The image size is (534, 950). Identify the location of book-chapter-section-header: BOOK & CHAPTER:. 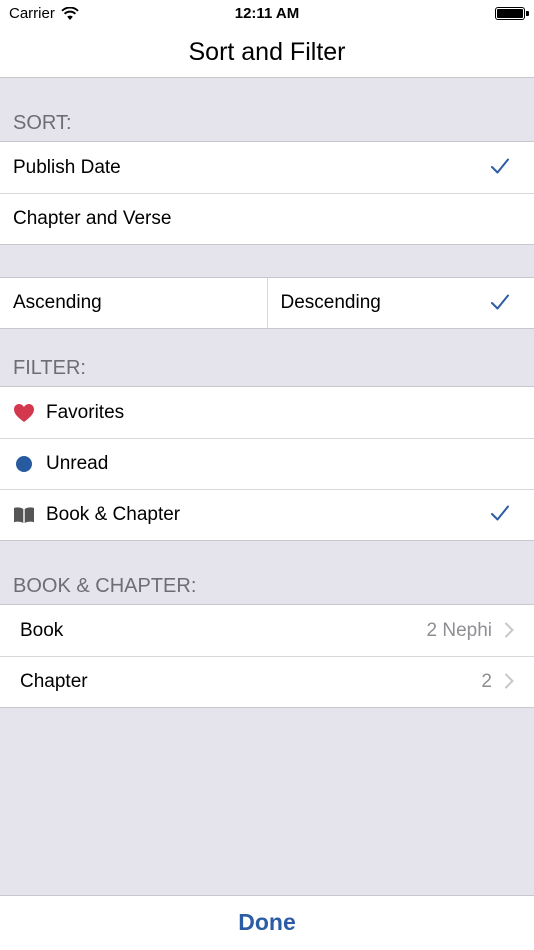
(105, 586).